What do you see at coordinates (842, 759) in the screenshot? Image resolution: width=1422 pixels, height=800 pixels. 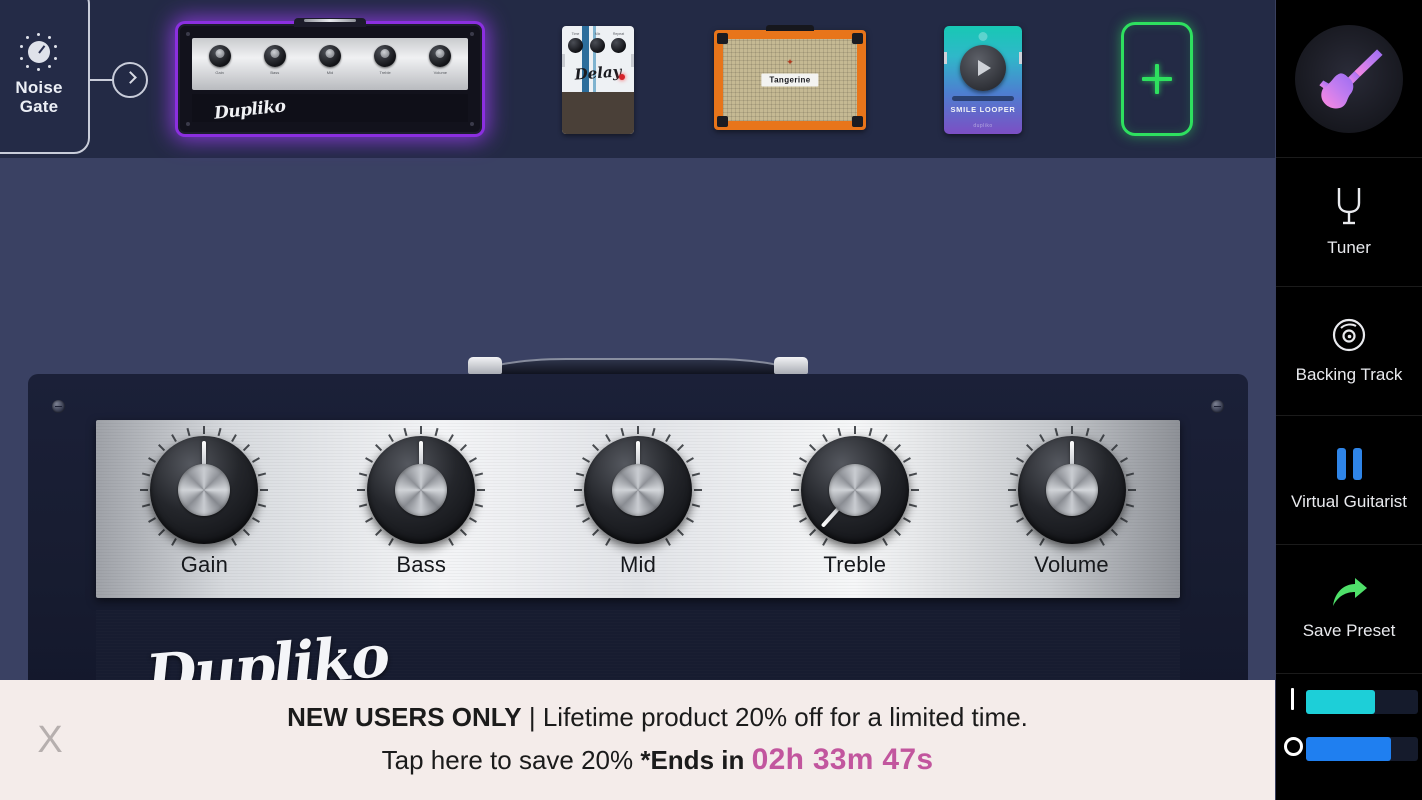 I see `banner-countdown-timer: 02h 33m 47s` at bounding box center [842, 759].